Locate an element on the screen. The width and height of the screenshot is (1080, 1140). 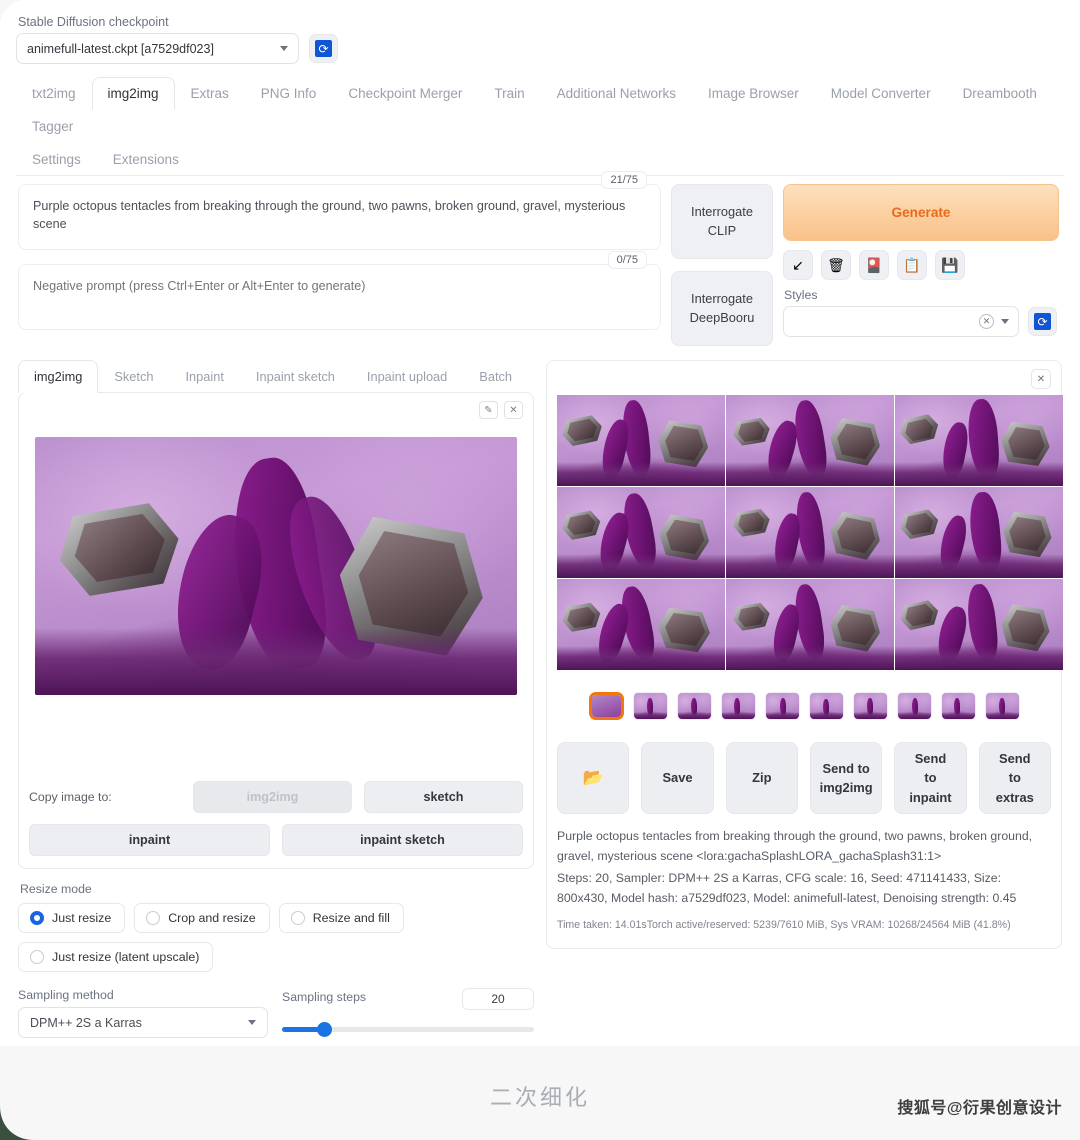
resize-mode-label: Resize mode is located at coordinates (56, 889).